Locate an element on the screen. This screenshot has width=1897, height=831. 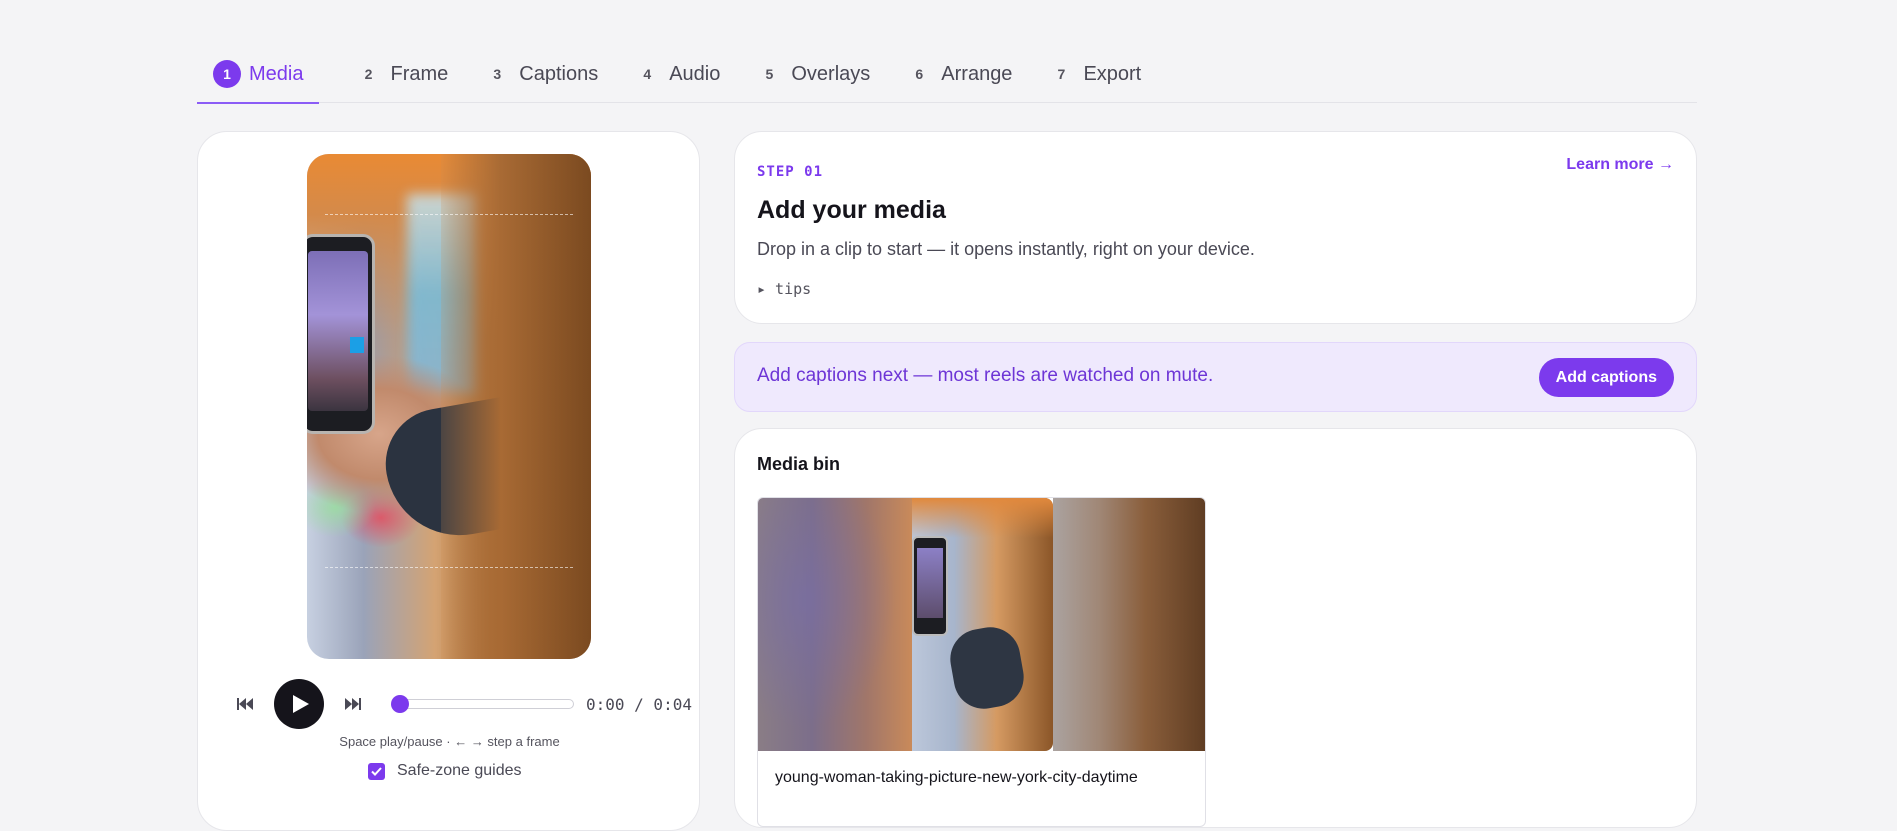
thumb-sleeve is located at coordinates (987, 668).